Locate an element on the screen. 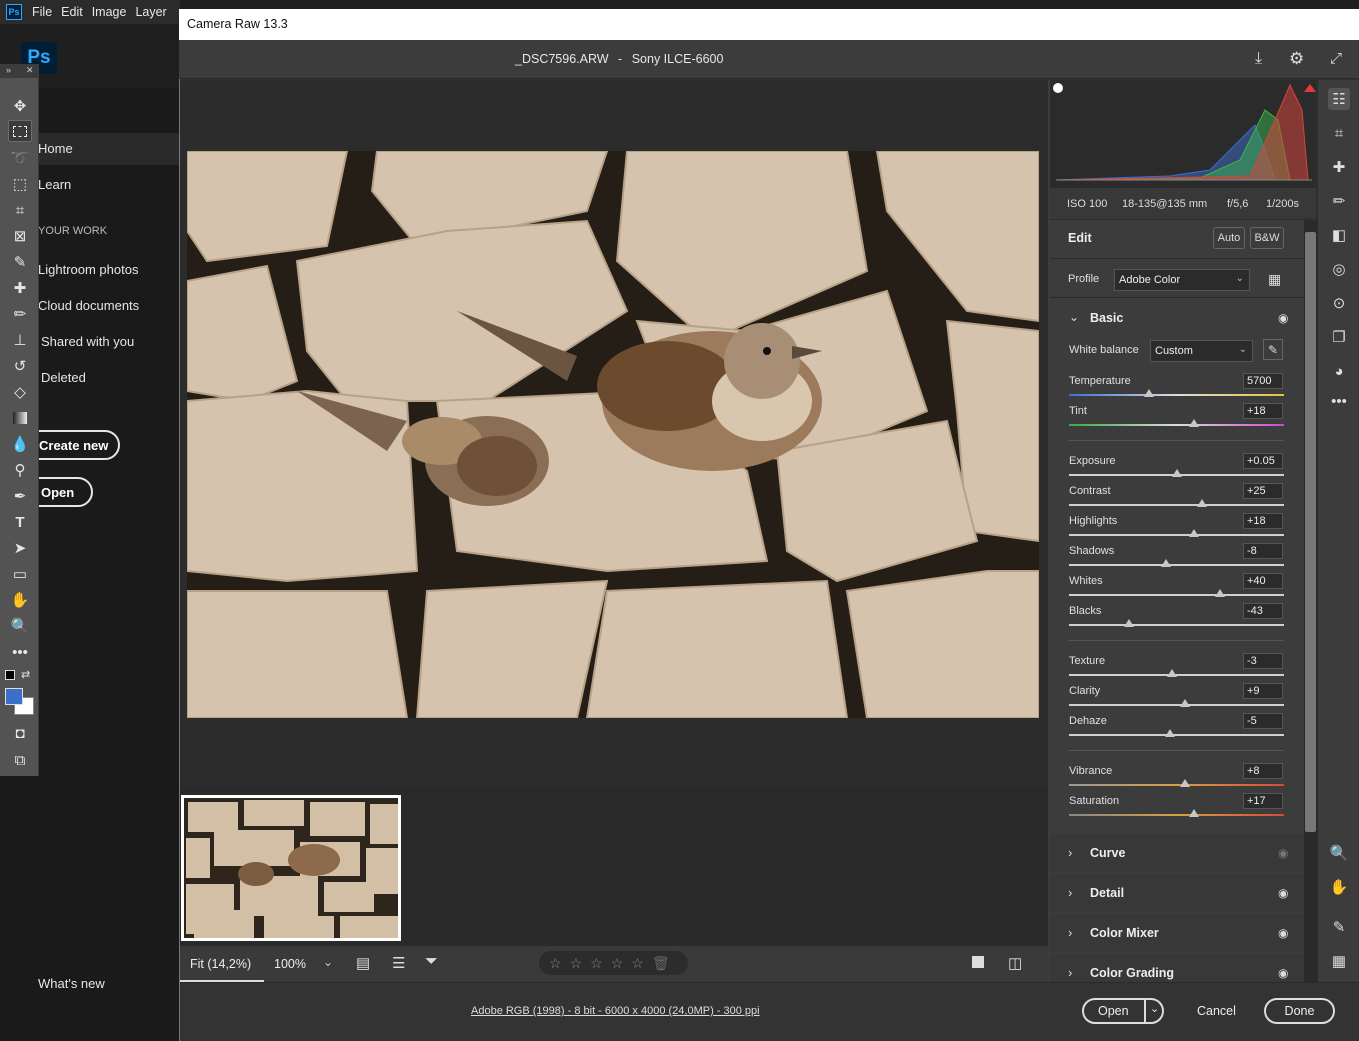  clarity-value-field: +9 is located at coordinates (1263, 691).